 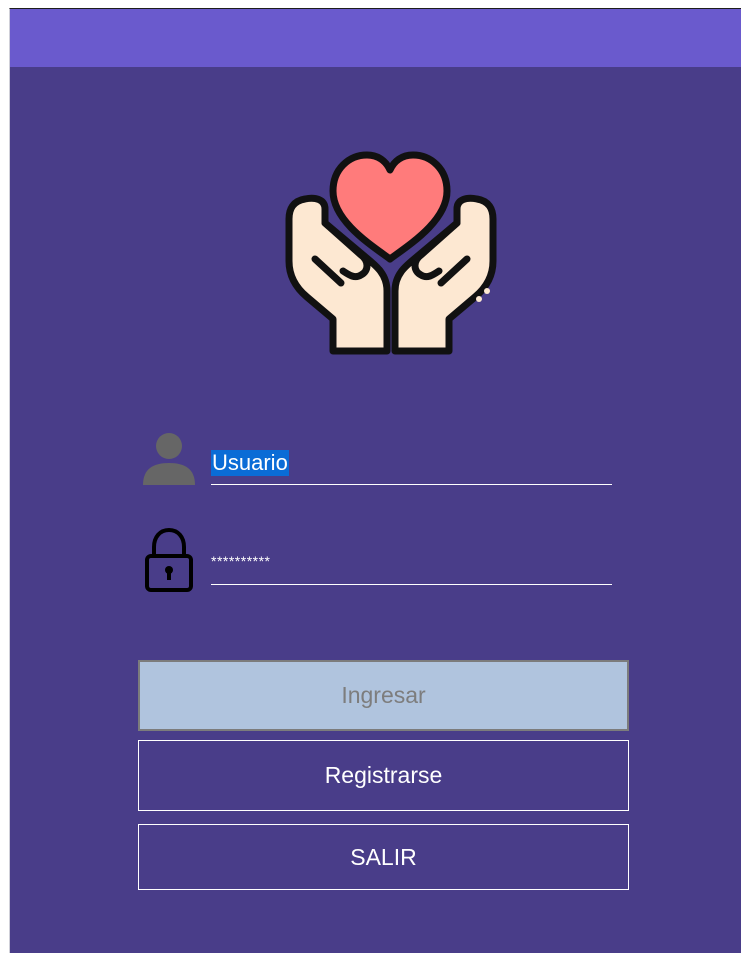 What do you see at coordinates (383, 695) in the screenshot?
I see `ingresar-button: Ingresar` at bounding box center [383, 695].